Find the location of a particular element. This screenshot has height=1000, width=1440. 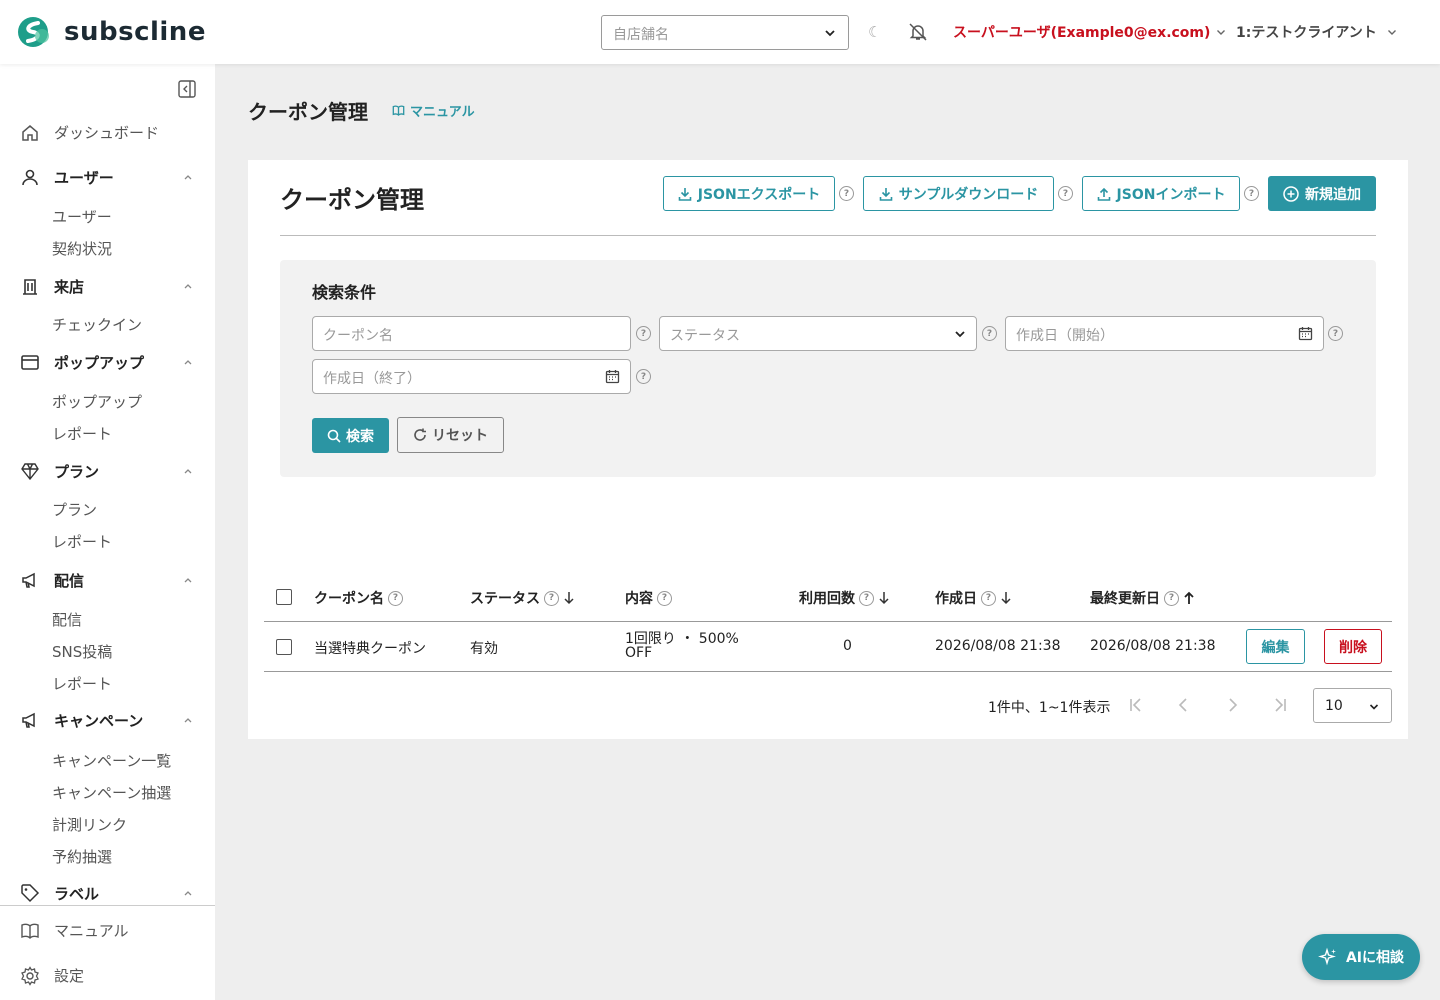

client-menu: 1:テストクライアント is located at coordinates (1316, 32).